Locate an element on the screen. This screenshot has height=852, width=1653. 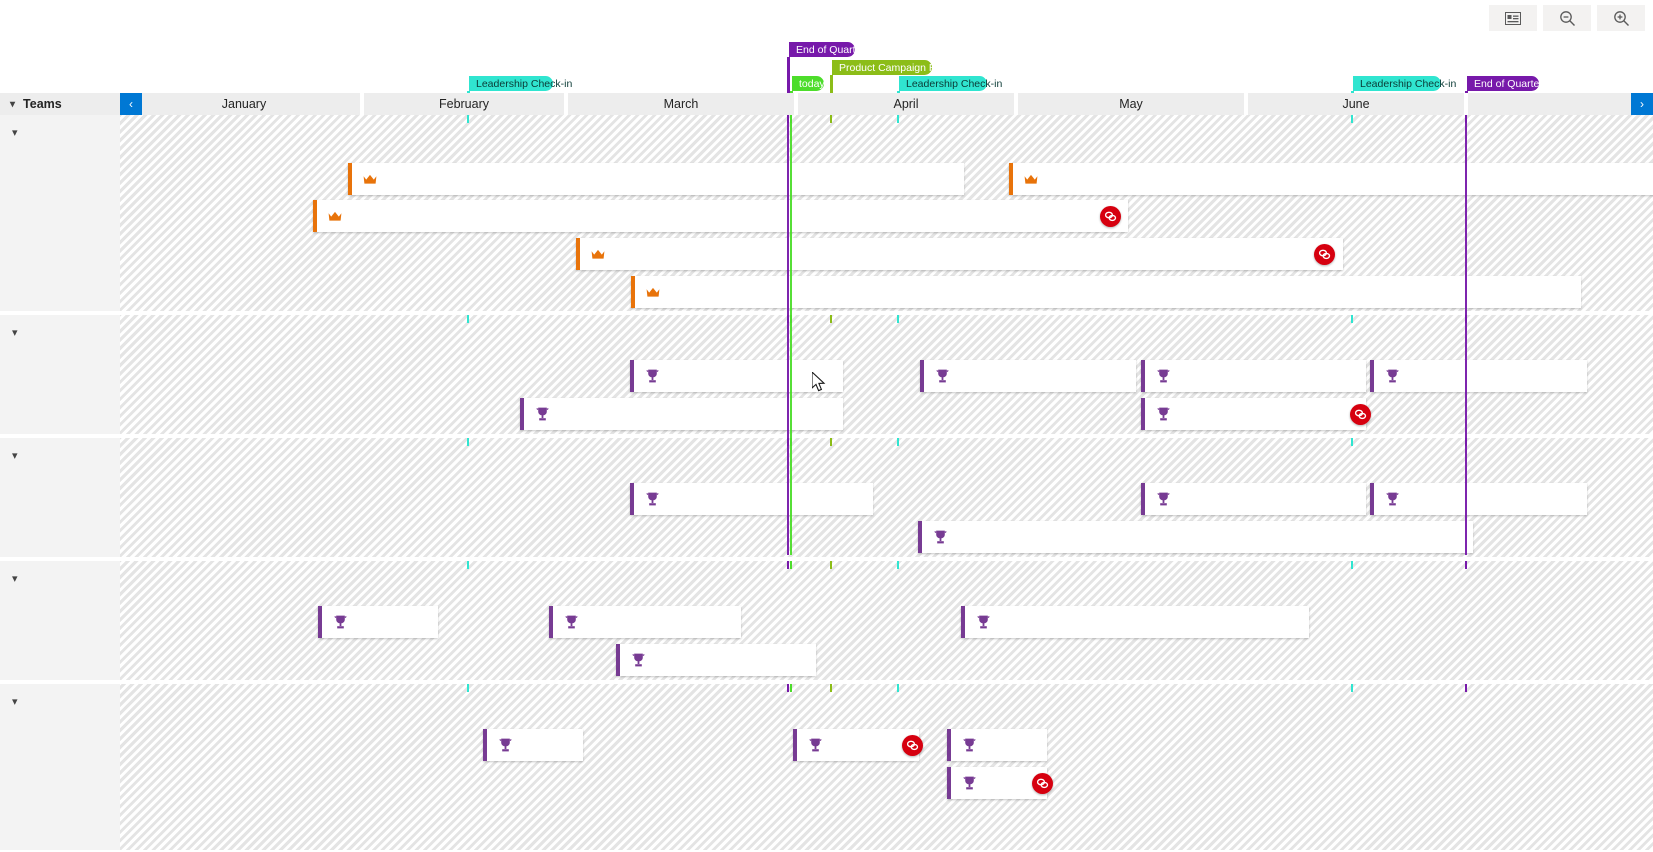
milestone-marker: Product Campaign Release is located at coordinates (899, 67).